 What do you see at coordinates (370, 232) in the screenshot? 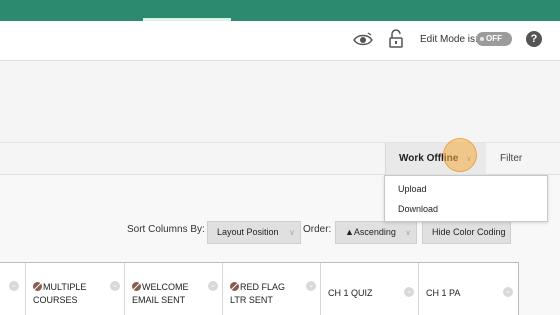
I see `order-value: ▲Ascending` at bounding box center [370, 232].